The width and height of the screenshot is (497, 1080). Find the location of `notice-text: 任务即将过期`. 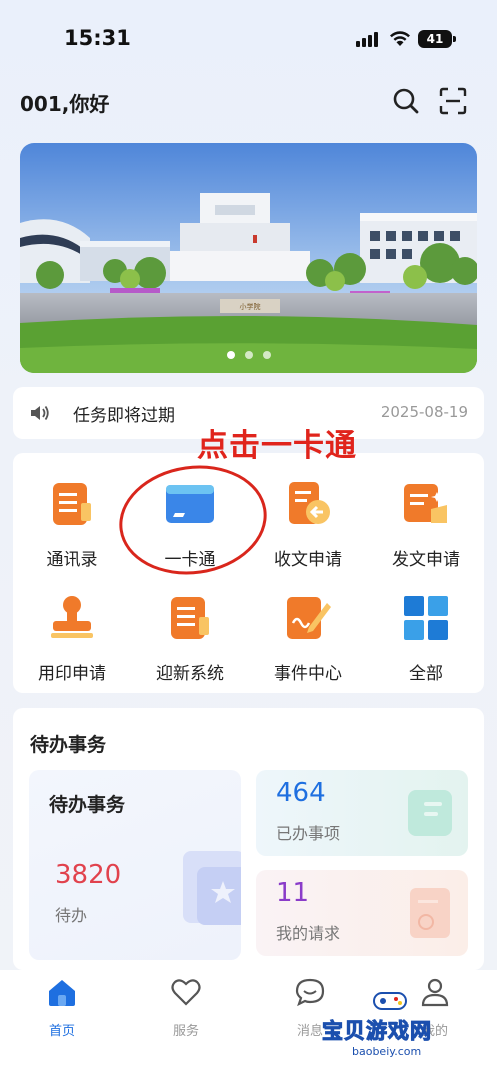

notice-text: 任务即将过期 is located at coordinates (124, 416).